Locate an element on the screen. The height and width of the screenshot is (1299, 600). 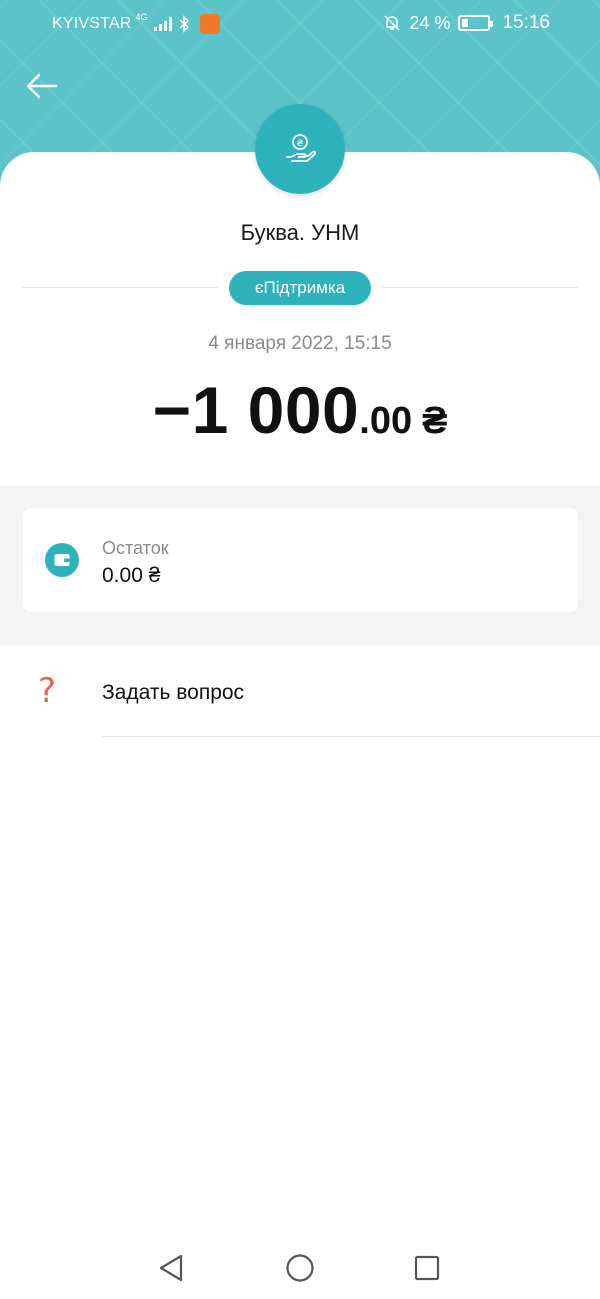
merchant-name: Буква. УНМ is located at coordinates (300, 232).